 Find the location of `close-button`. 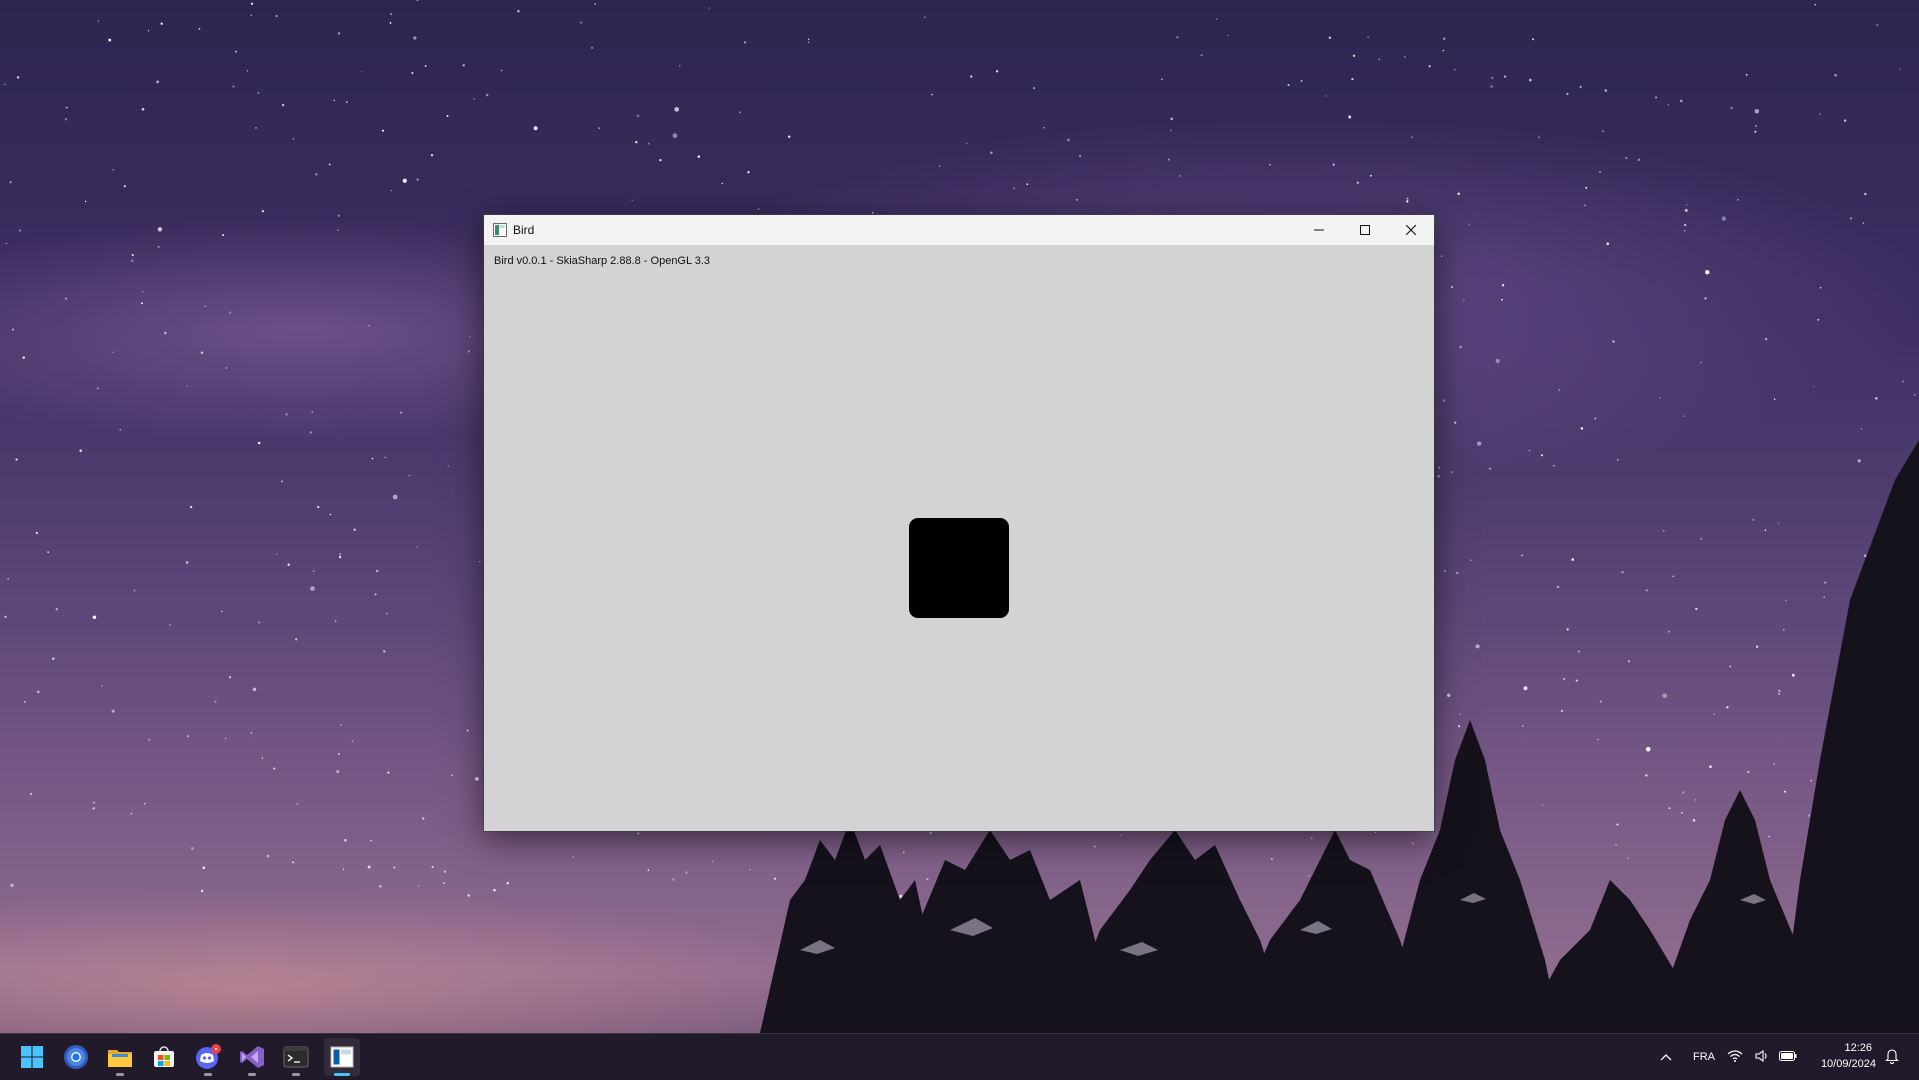

close-button is located at coordinates (1411, 230).